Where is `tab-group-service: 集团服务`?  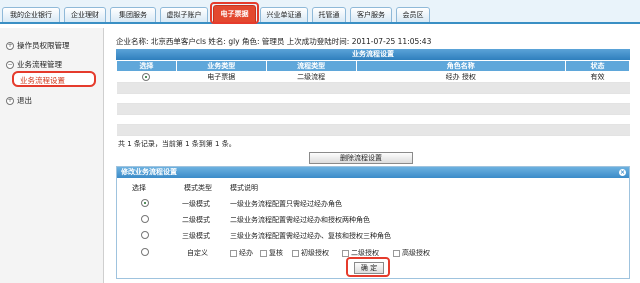 tab-group-service: 集团服务 is located at coordinates (133, 14).